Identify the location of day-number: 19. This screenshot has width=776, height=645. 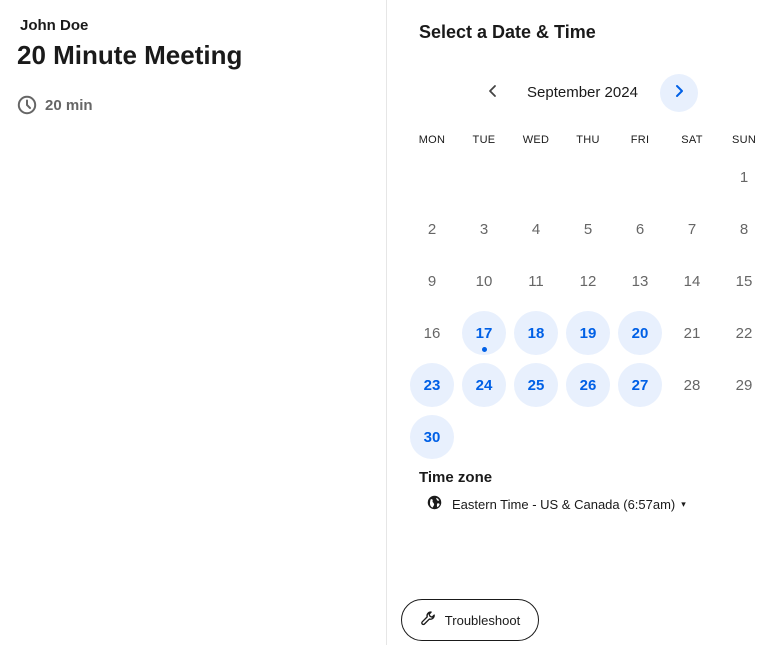
(588, 333).